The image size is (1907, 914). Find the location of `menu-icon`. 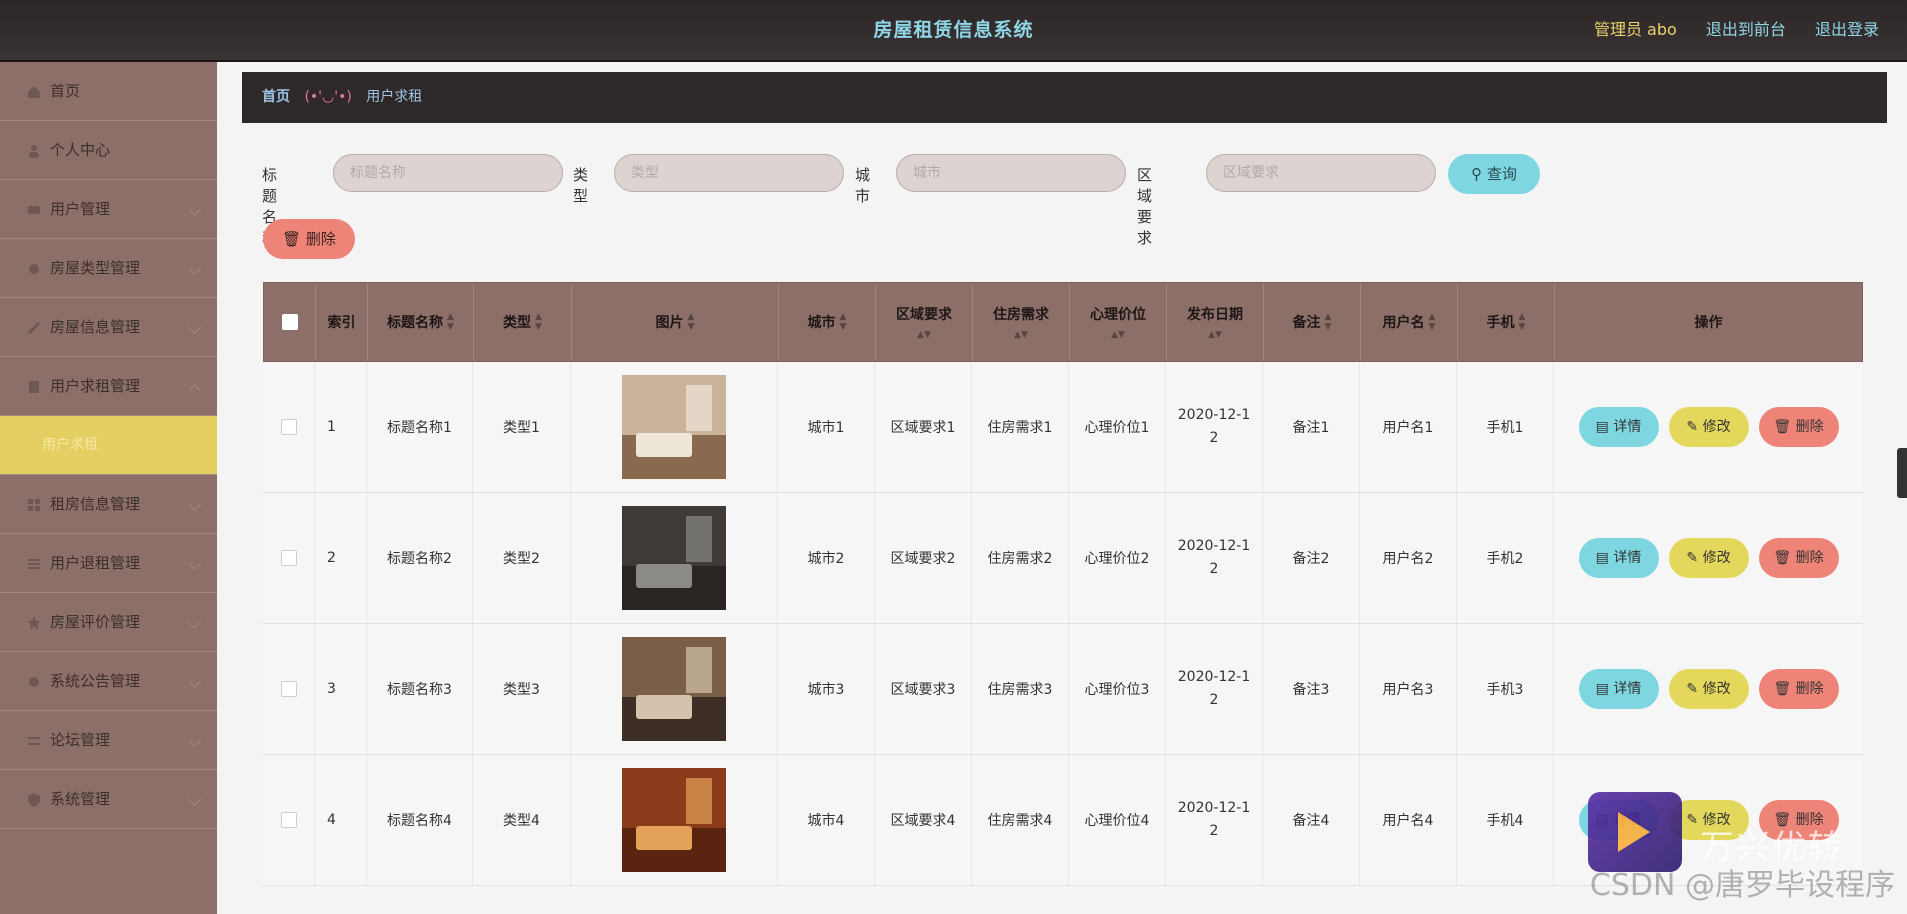

menu-icon is located at coordinates (34, 740).